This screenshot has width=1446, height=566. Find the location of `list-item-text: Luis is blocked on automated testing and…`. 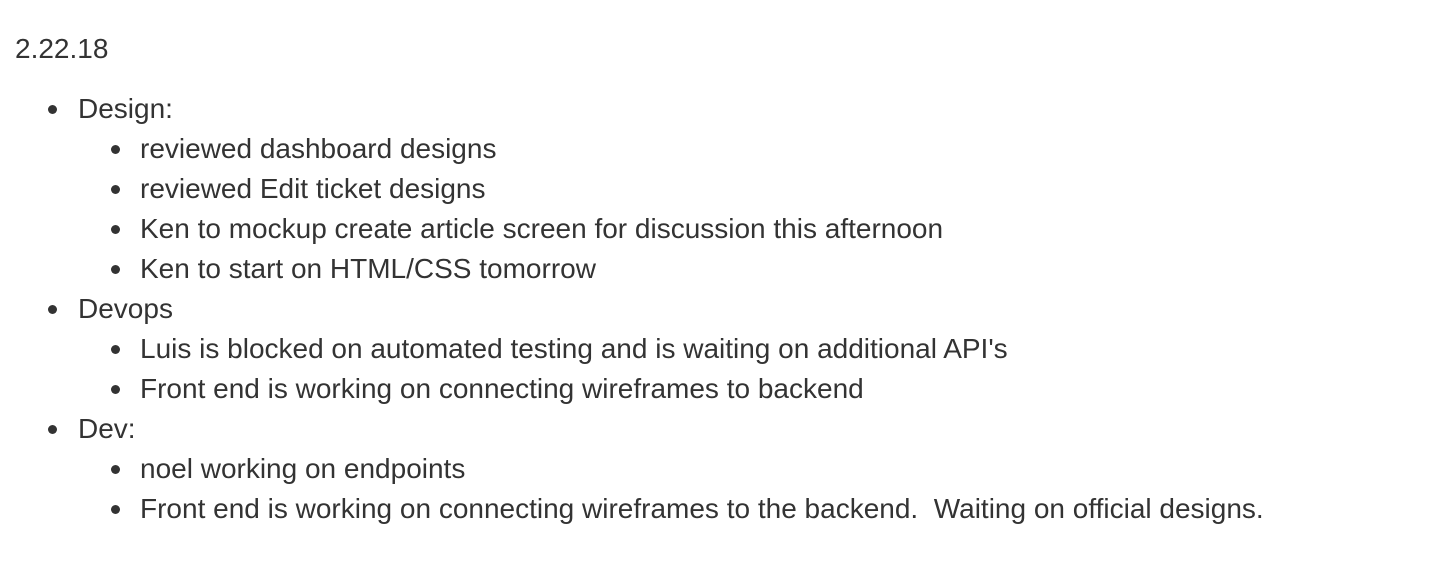

list-item-text: Luis is blocked on automated testing and… is located at coordinates (574, 348).